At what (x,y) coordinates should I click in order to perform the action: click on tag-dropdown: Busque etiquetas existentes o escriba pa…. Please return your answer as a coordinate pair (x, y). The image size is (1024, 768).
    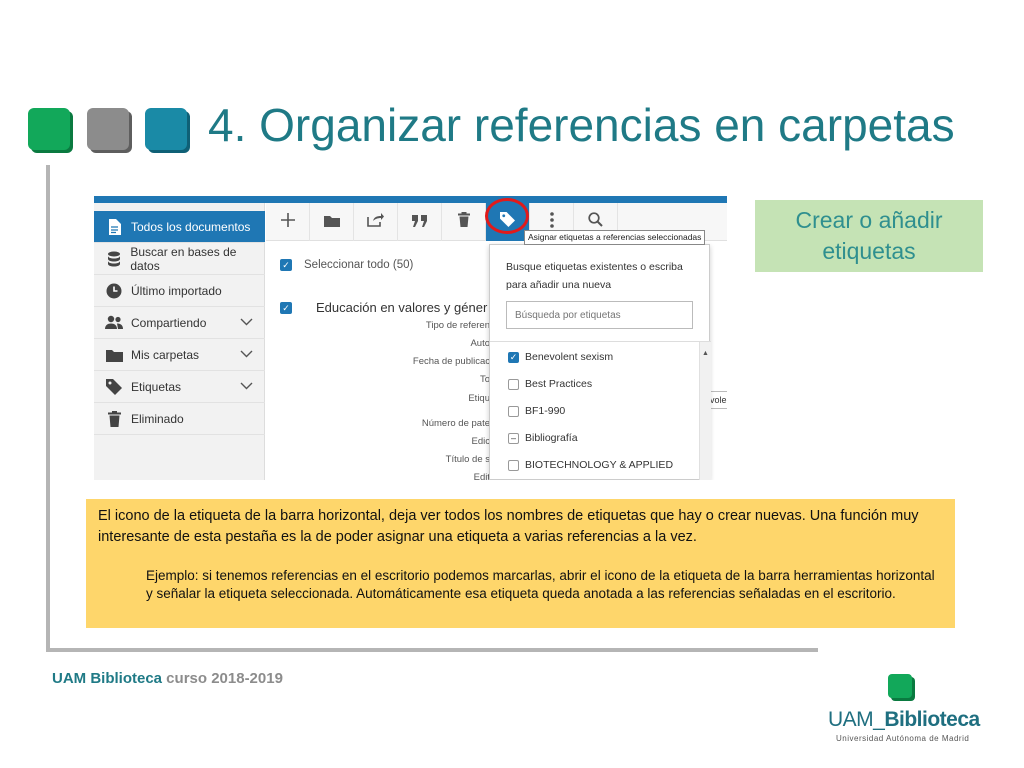
    Looking at the image, I should click on (600, 362).